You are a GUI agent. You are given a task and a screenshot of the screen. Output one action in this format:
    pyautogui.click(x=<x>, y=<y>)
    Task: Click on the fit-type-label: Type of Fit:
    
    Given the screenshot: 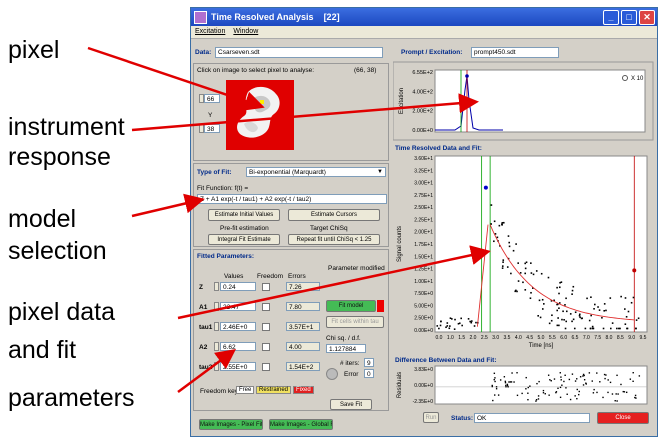 What is the action you would take?
    pyautogui.click(x=214, y=172)
    